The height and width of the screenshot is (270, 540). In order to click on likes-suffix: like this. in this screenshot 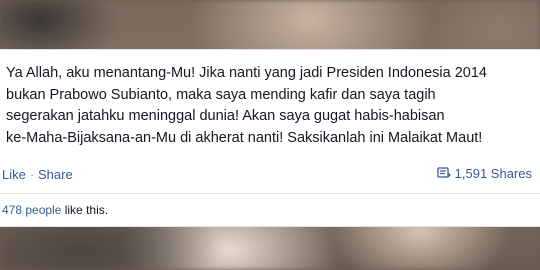, I will do `click(85, 210)`.